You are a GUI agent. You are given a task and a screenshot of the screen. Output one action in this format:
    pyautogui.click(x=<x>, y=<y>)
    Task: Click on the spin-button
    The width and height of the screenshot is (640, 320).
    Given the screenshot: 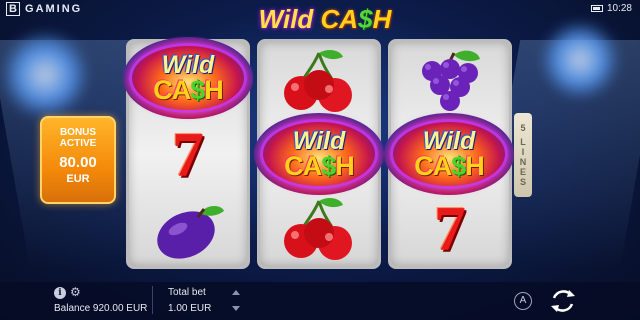 What is the action you would take?
    pyautogui.click(x=563, y=301)
    